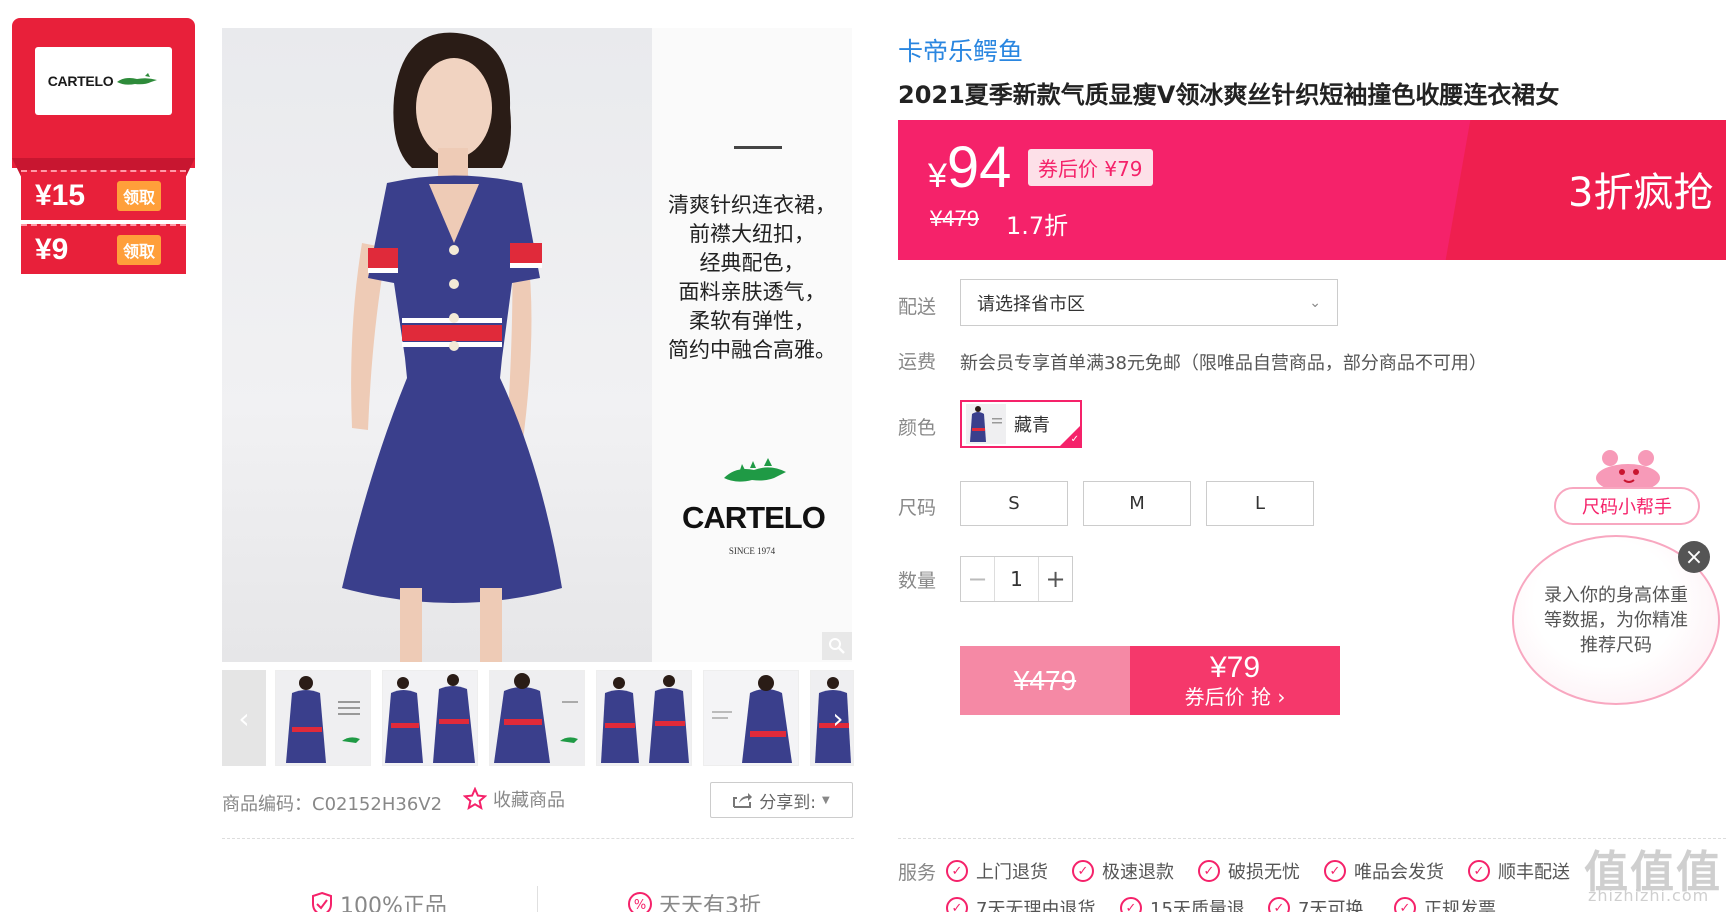 The width and height of the screenshot is (1734, 912). What do you see at coordinates (788, 802) in the screenshot?
I see `share-label: 分享到:` at bounding box center [788, 802].